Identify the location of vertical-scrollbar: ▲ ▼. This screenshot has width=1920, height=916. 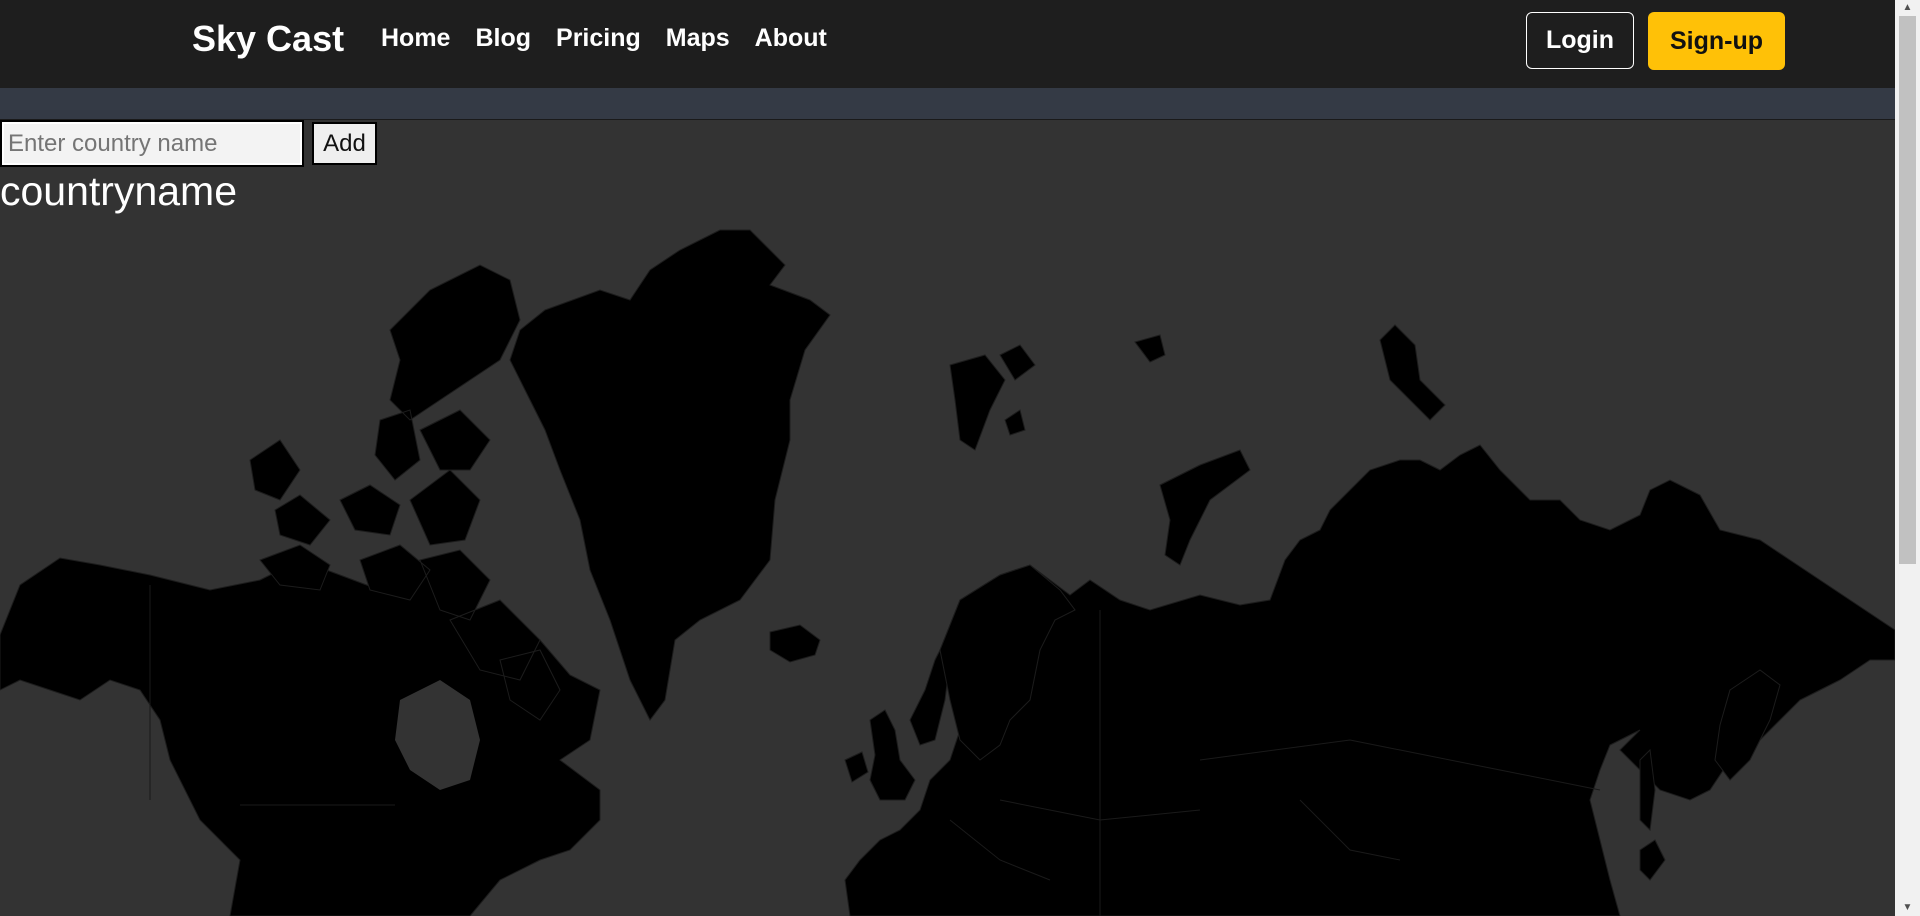
(1907, 458).